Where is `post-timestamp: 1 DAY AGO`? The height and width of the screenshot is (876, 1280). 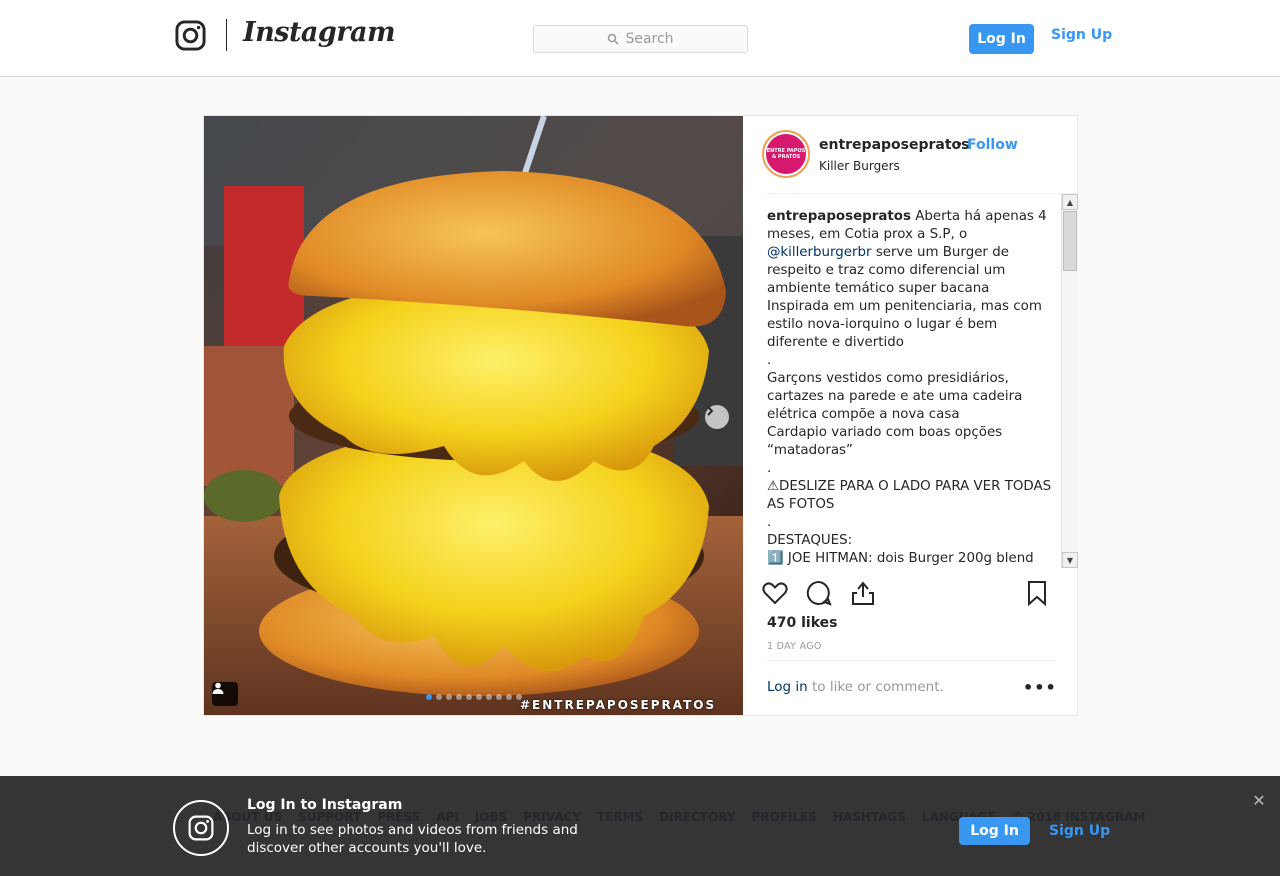 post-timestamp: 1 DAY AGO is located at coordinates (794, 646).